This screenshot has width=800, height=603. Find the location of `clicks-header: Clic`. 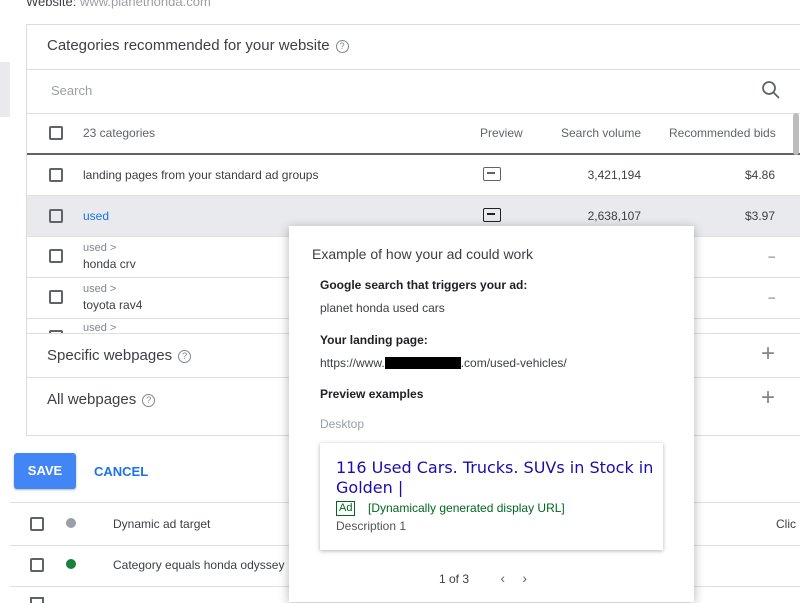

clicks-header: Clic is located at coordinates (786, 524).